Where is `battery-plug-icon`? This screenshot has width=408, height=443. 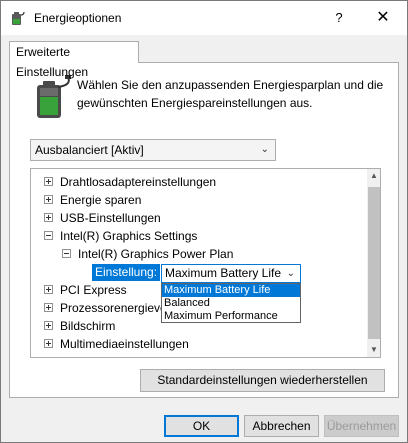
battery-plug-icon is located at coordinates (18, 18).